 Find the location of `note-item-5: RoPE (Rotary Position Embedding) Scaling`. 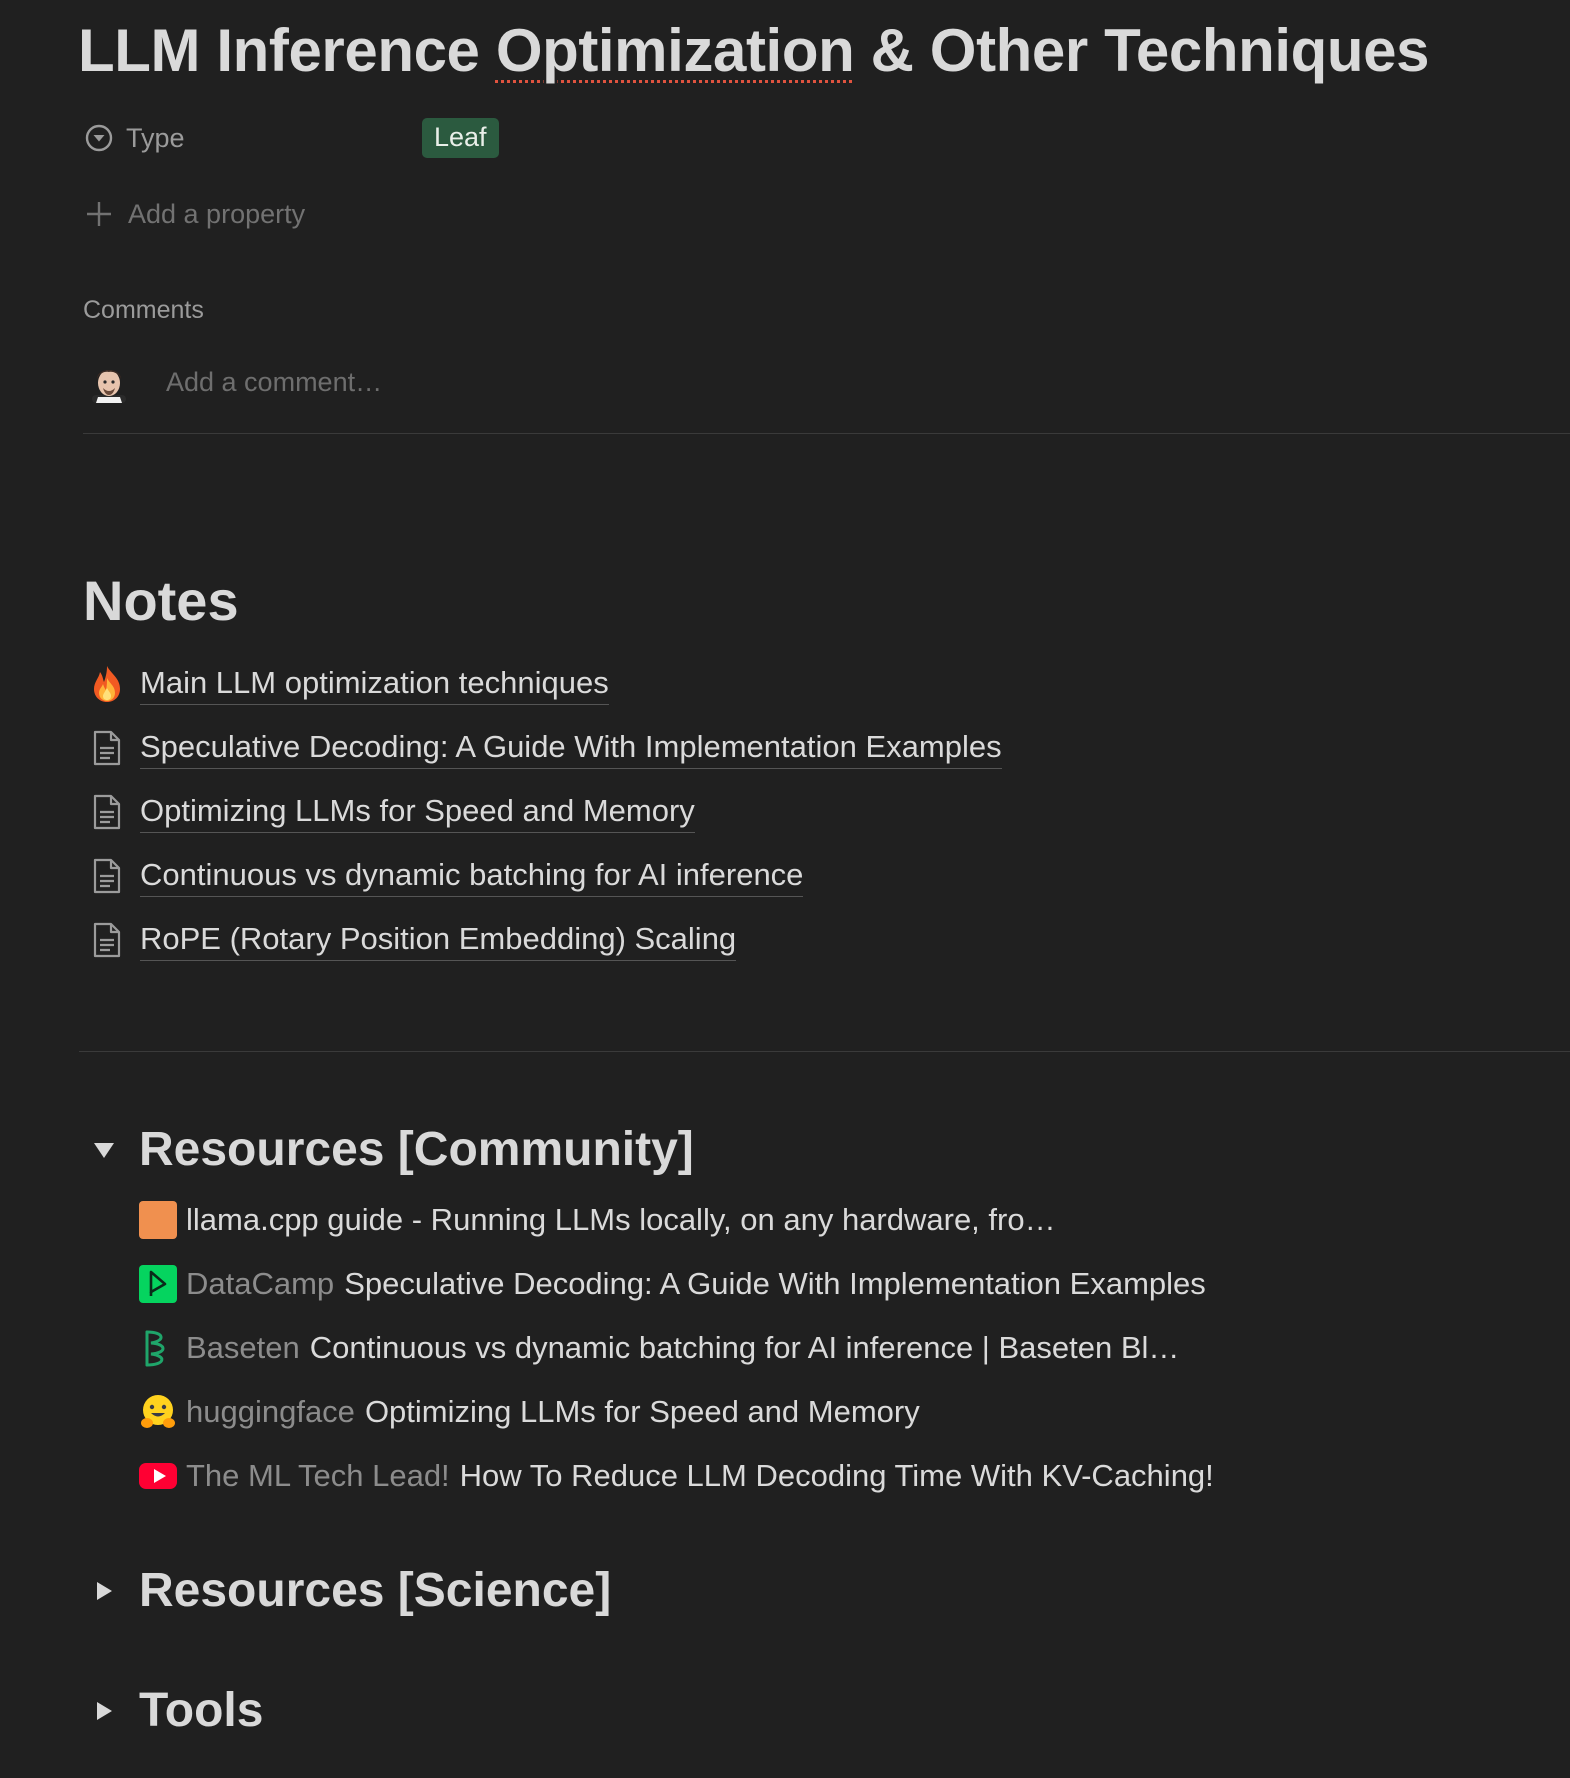

note-item-5: RoPE (Rotary Position Embedding) Scaling is located at coordinates (412, 940).